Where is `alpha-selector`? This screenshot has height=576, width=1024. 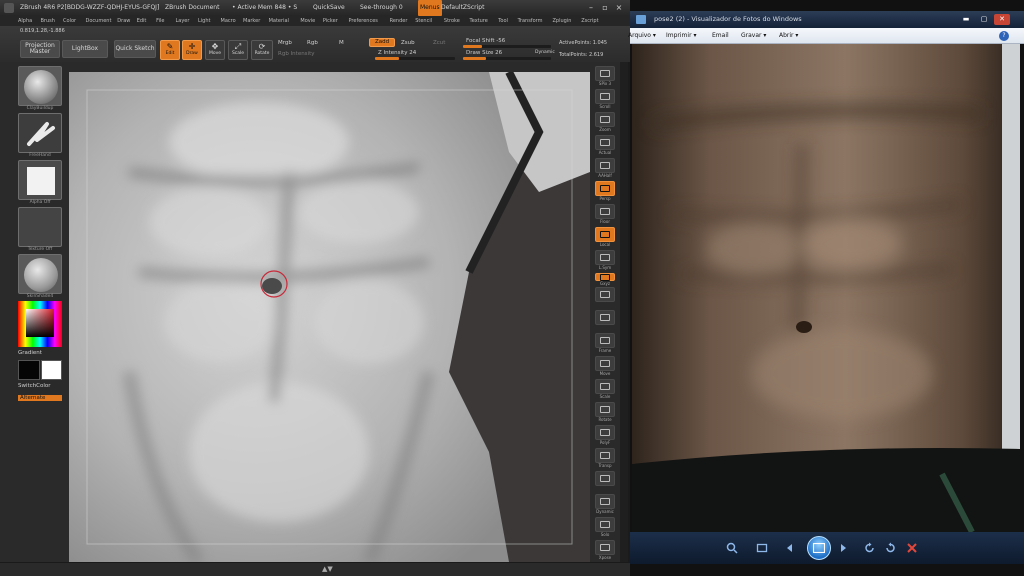
alpha-selector is located at coordinates (40, 180).